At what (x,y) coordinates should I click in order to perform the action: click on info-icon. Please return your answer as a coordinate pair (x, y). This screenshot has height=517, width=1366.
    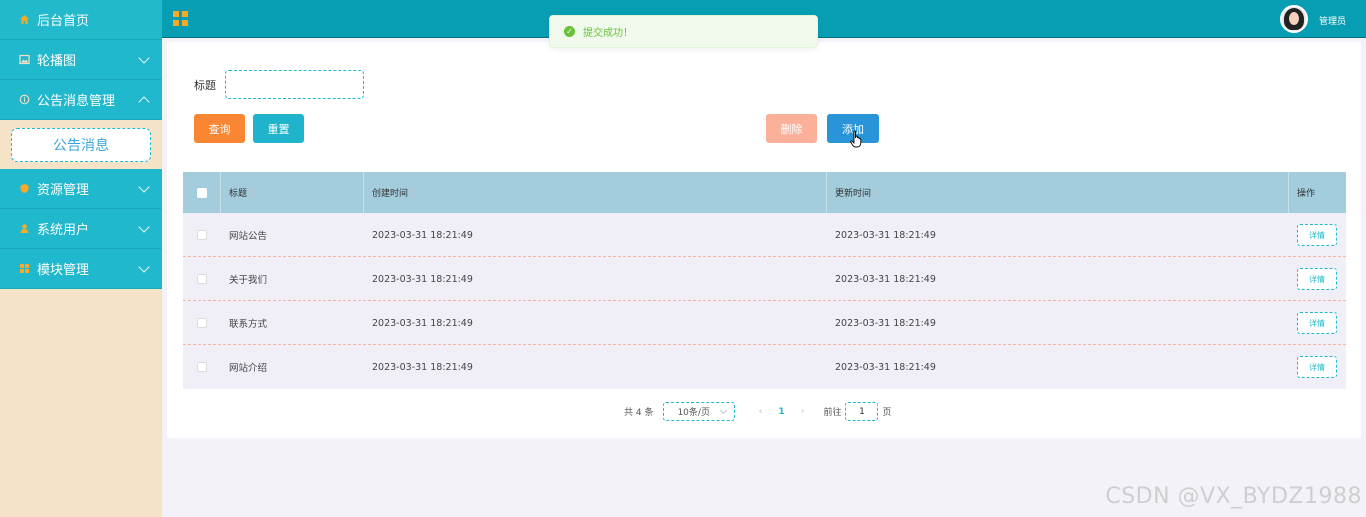
    Looking at the image, I should click on (24, 100).